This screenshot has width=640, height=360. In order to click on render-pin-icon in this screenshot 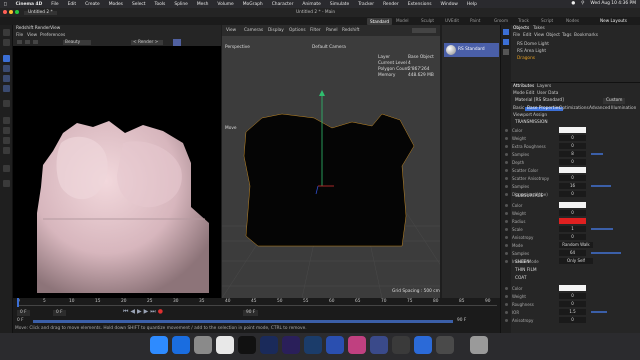, I will do `click(177, 42)`.